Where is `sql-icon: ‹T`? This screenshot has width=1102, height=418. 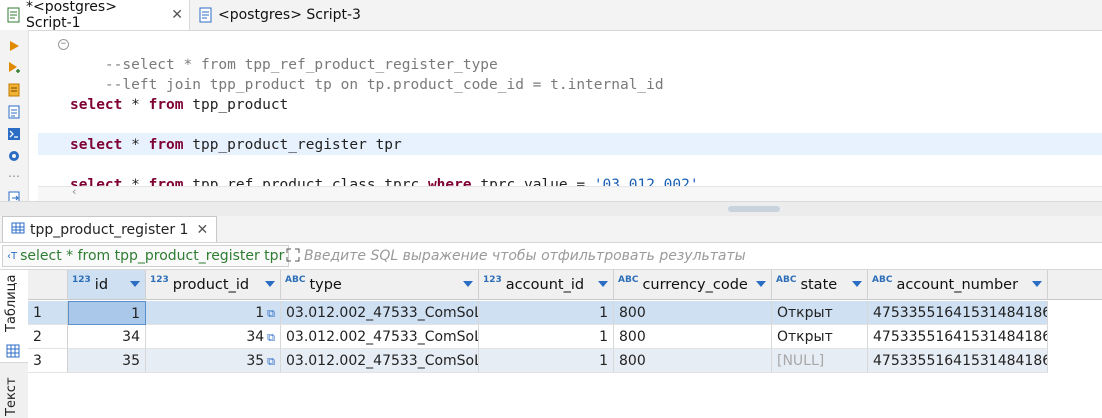 sql-icon: ‹T is located at coordinates (12, 256).